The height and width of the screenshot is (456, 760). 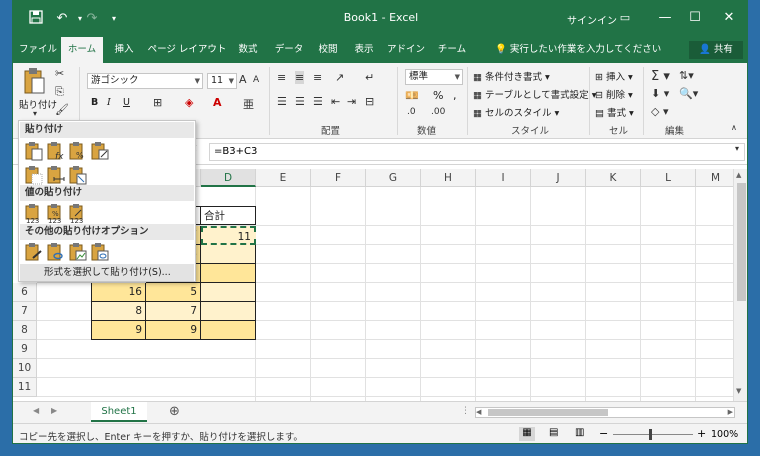 I want to click on autosum-icon: Σ ▾, so click(x=660, y=76).